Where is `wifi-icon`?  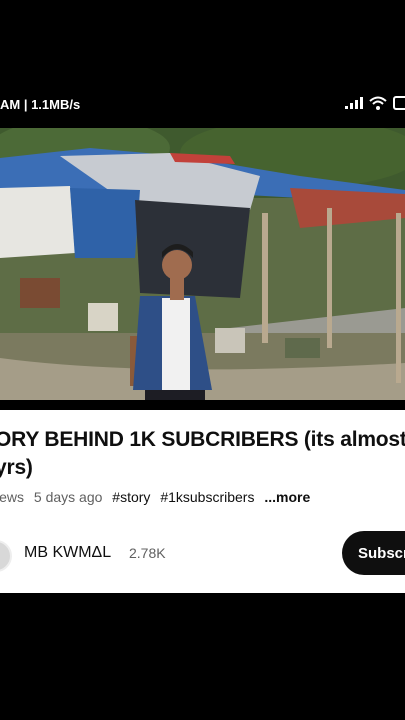 wifi-icon is located at coordinates (378, 103).